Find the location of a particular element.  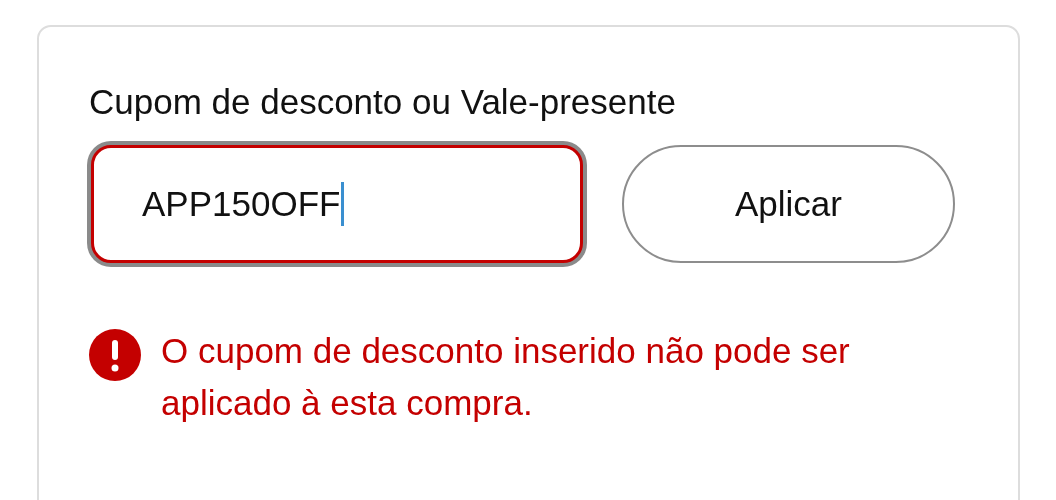

coupon-input: APP150OFF is located at coordinates (337, 204).